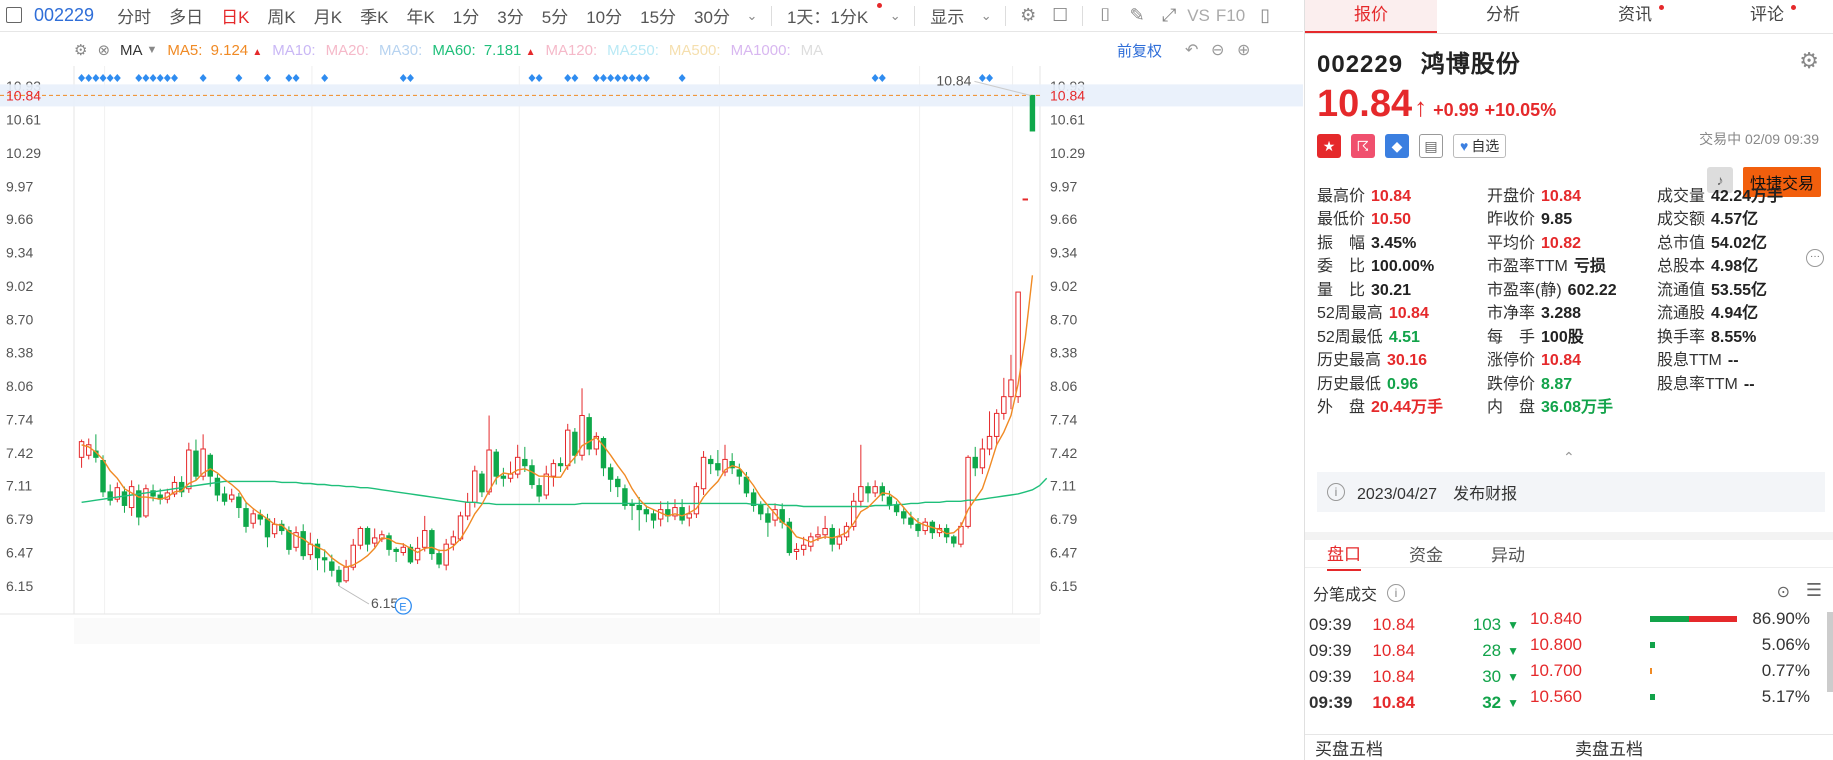 Image resolution: width=1833 pixels, height=760 pixels. What do you see at coordinates (14, 15) in the screenshot?
I see `sidebar-toggle-icon` at bounding box center [14, 15].